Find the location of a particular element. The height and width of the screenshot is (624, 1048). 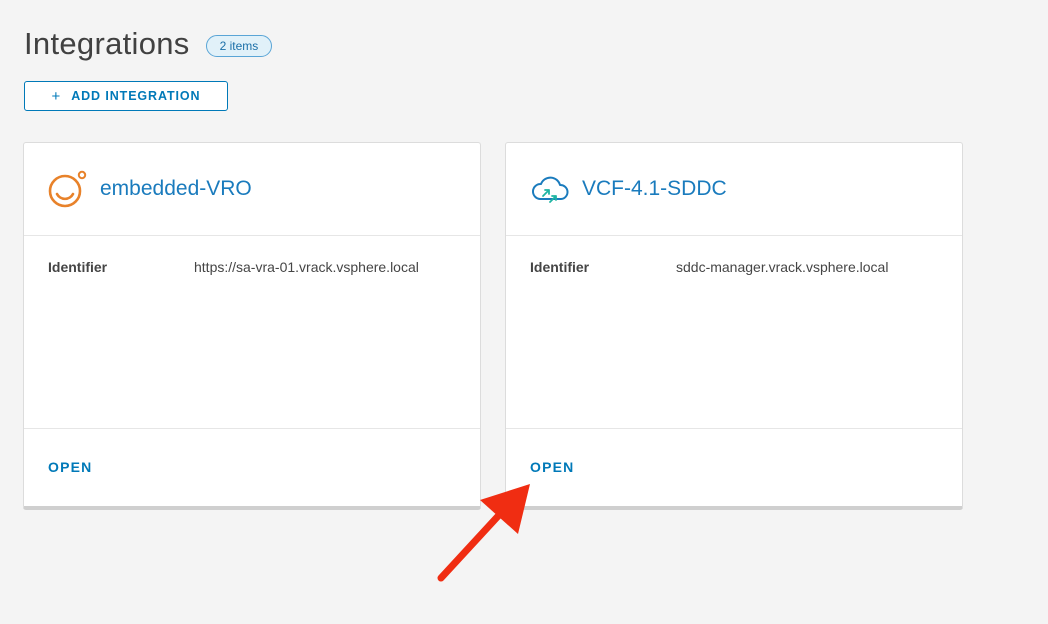

card-header: embedded-VRO is located at coordinates (252, 189).